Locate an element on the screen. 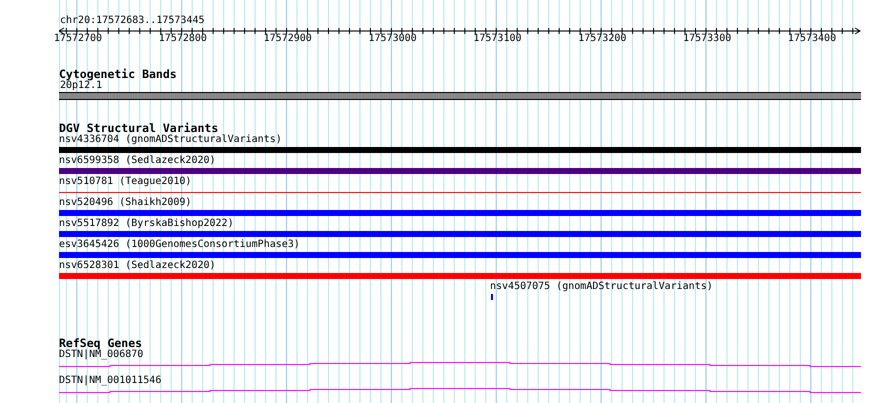 Image resolution: width=890 pixels, height=403 pixels. ruler-label: 17573000 is located at coordinates (392, 39).